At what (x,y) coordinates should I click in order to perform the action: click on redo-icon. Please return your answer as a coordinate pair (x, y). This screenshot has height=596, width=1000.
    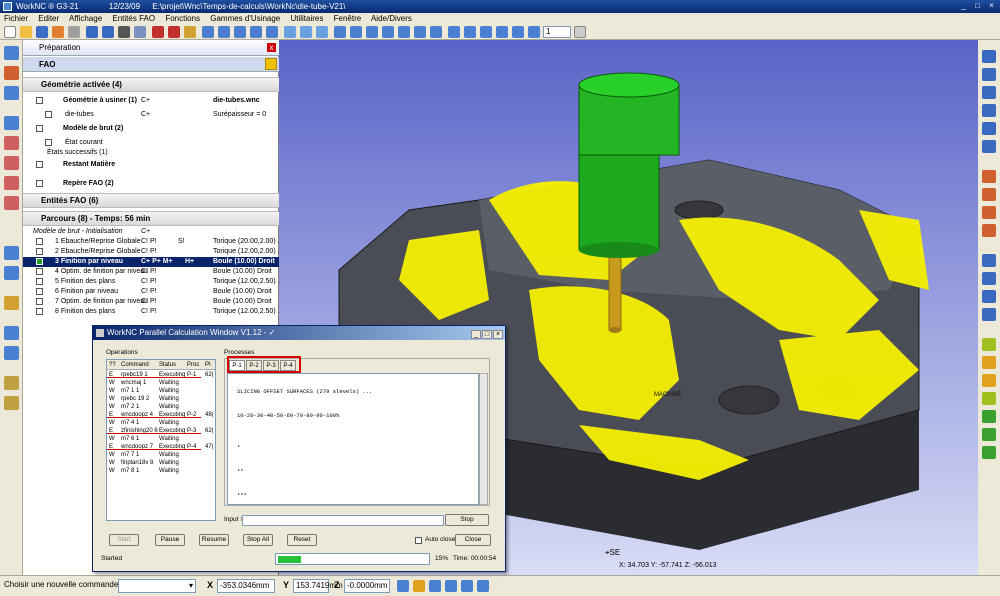
    Looking at the image, I should click on (108, 32).